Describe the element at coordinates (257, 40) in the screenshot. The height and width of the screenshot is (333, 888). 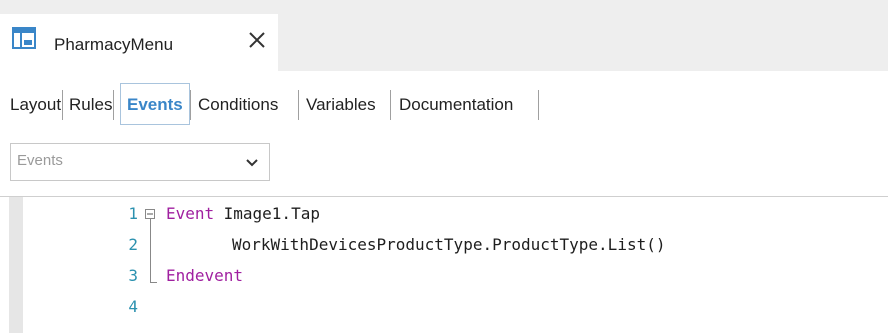
I see `close-icon` at that location.